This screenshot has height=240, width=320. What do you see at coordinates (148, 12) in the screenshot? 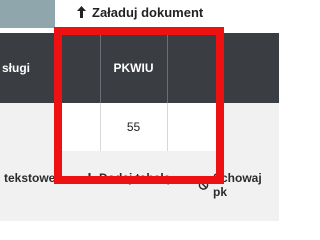
I see `upload-document-label: Załaduj dokument` at bounding box center [148, 12].